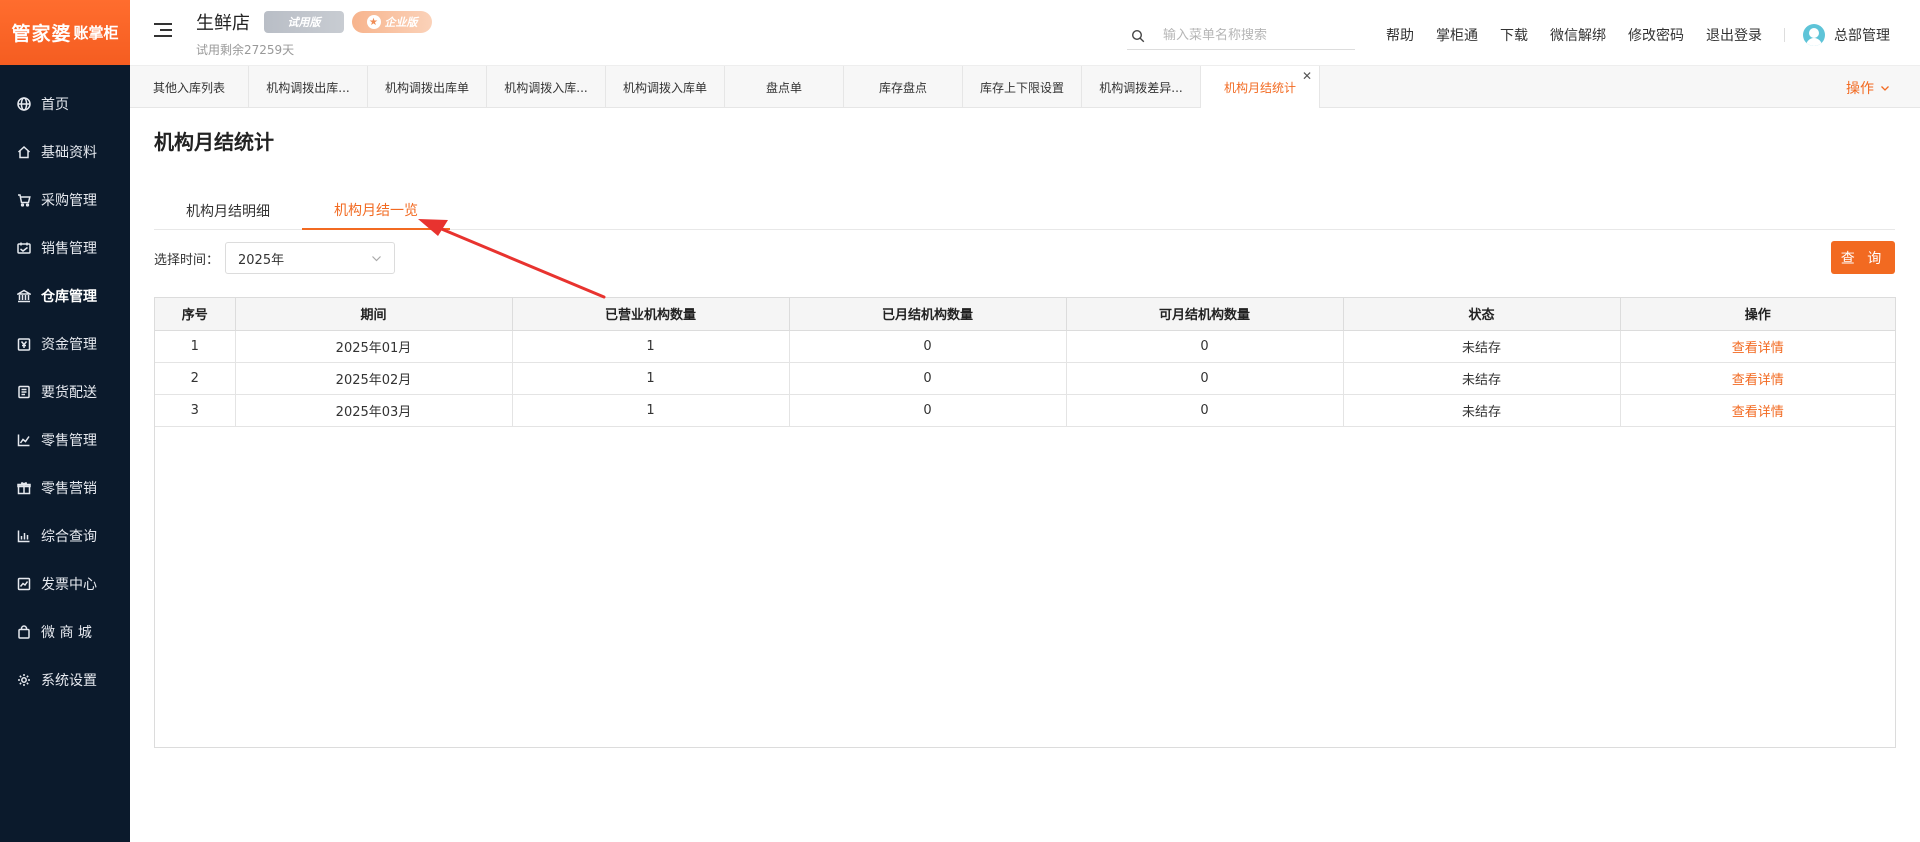  I want to click on sidebar-item-label: 系统设置, so click(69, 681).